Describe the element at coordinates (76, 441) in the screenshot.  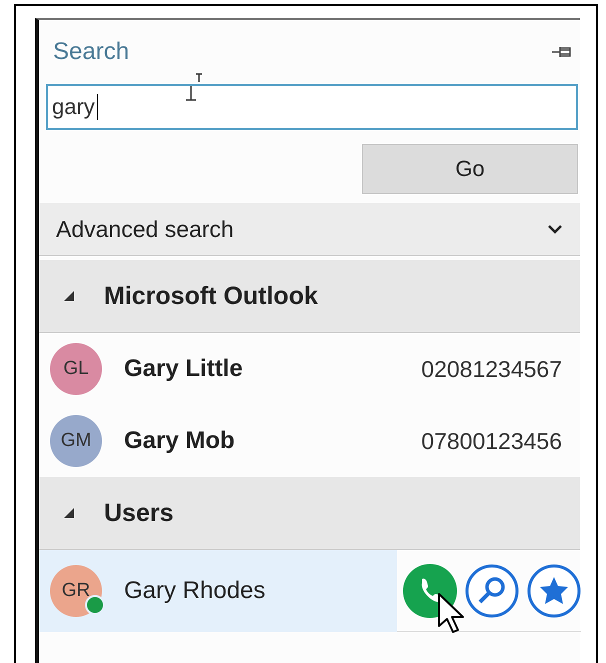
I see `avatar-initials: GM` at that location.